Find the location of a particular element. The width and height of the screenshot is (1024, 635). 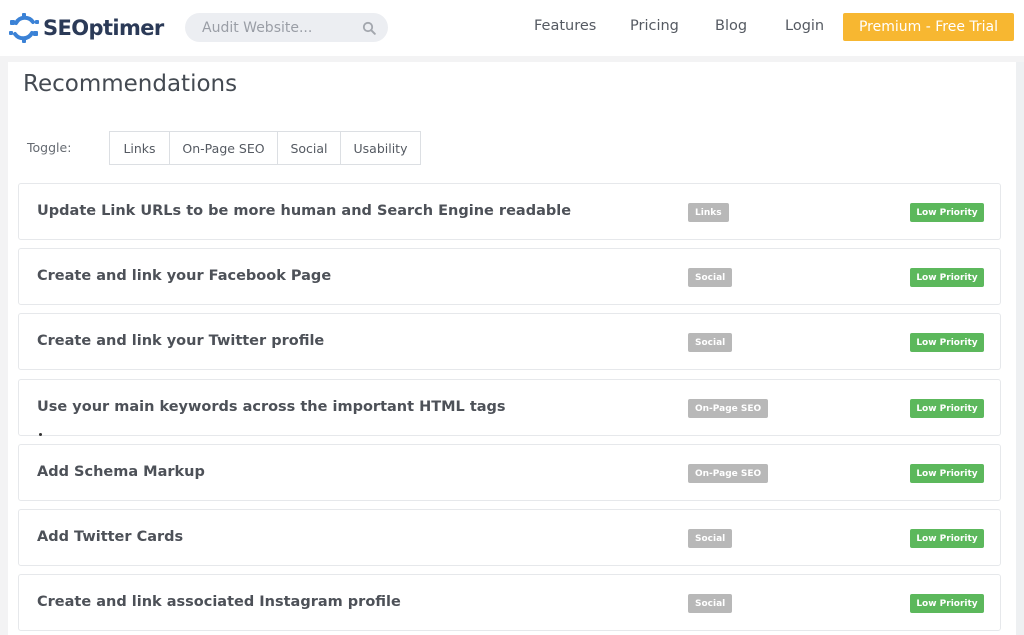

nav-blog-link: Blog is located at coordinates (731, 26).